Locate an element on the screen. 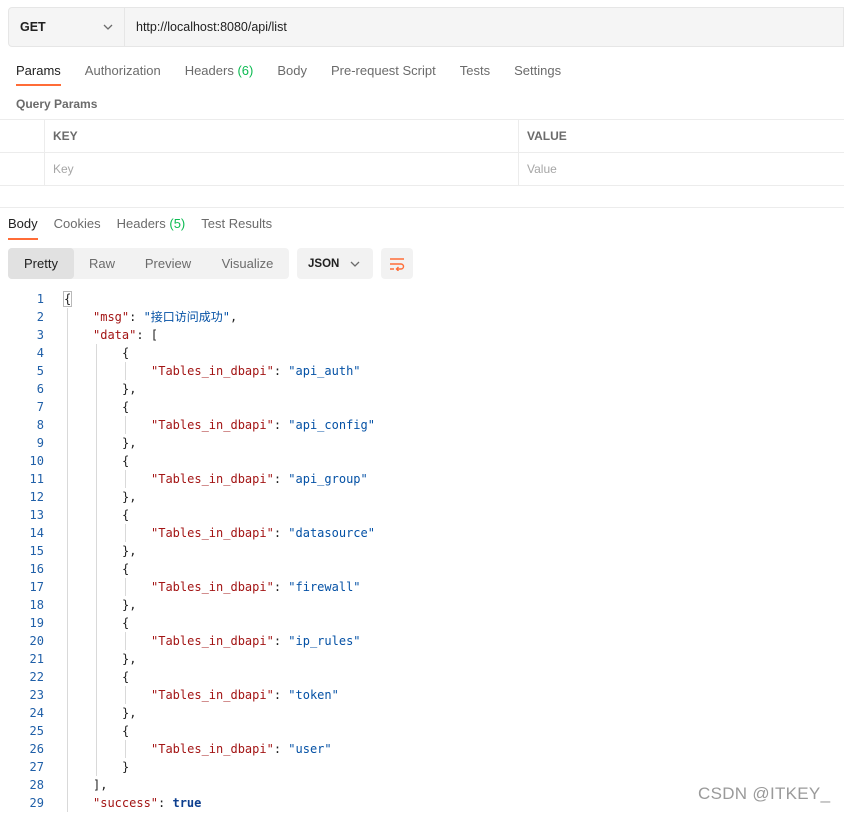 This screenshot has width=844, height=813. line-number: 23 is located at coordinates (36, 695).